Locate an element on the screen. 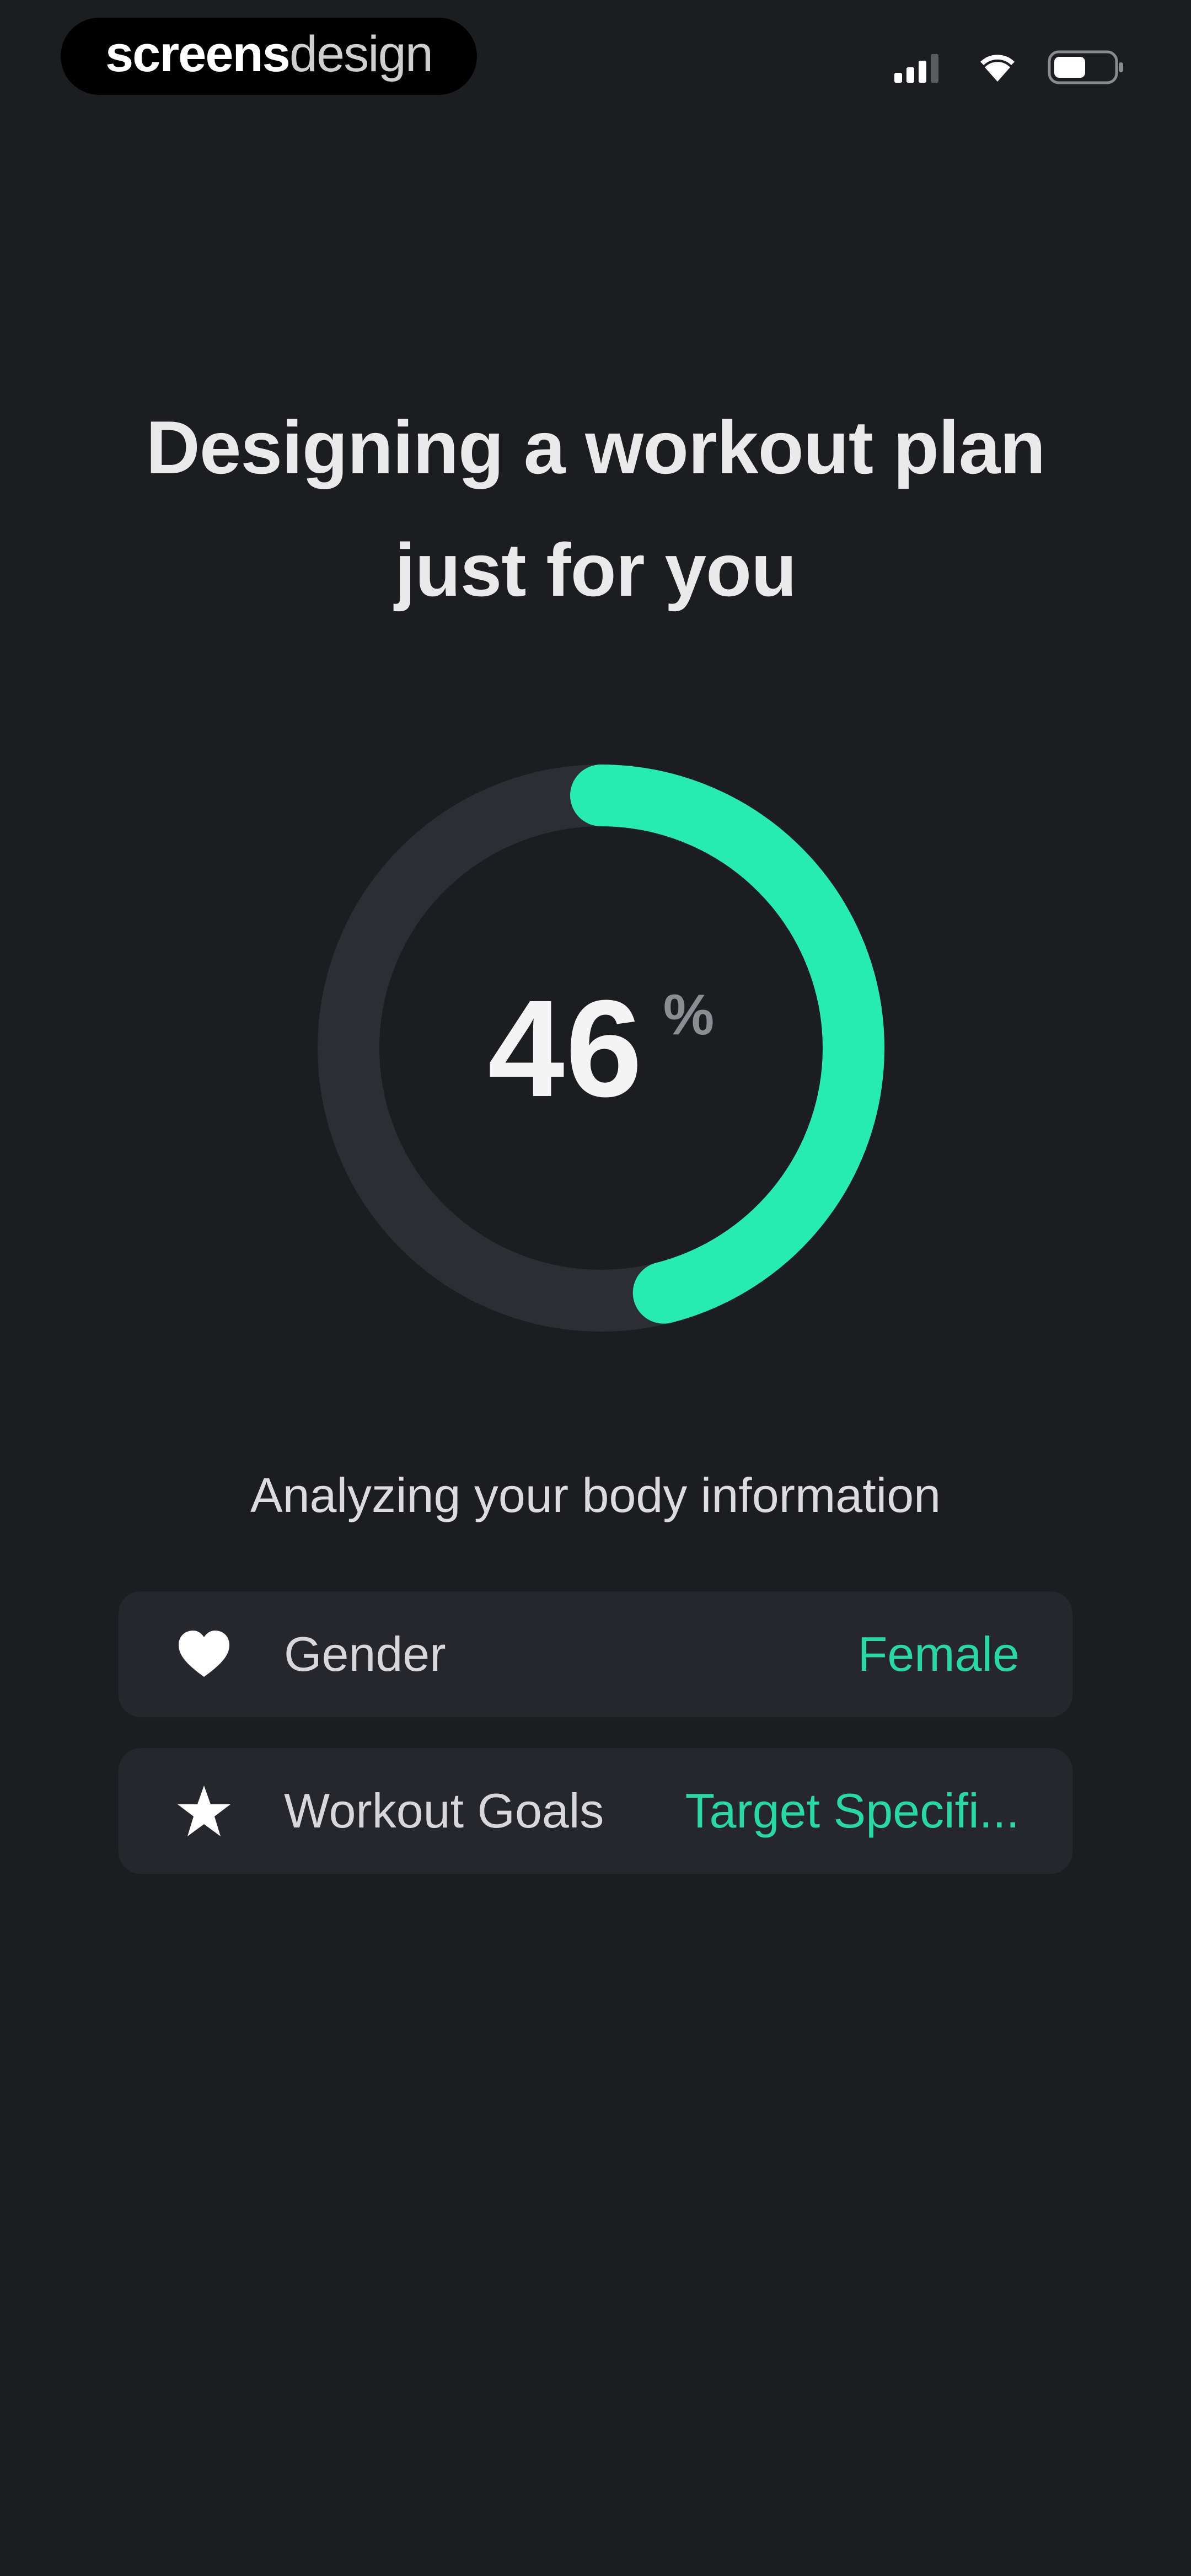 The image size is (1191, 2576). wifi-icon is located at coordinates (997, 68).